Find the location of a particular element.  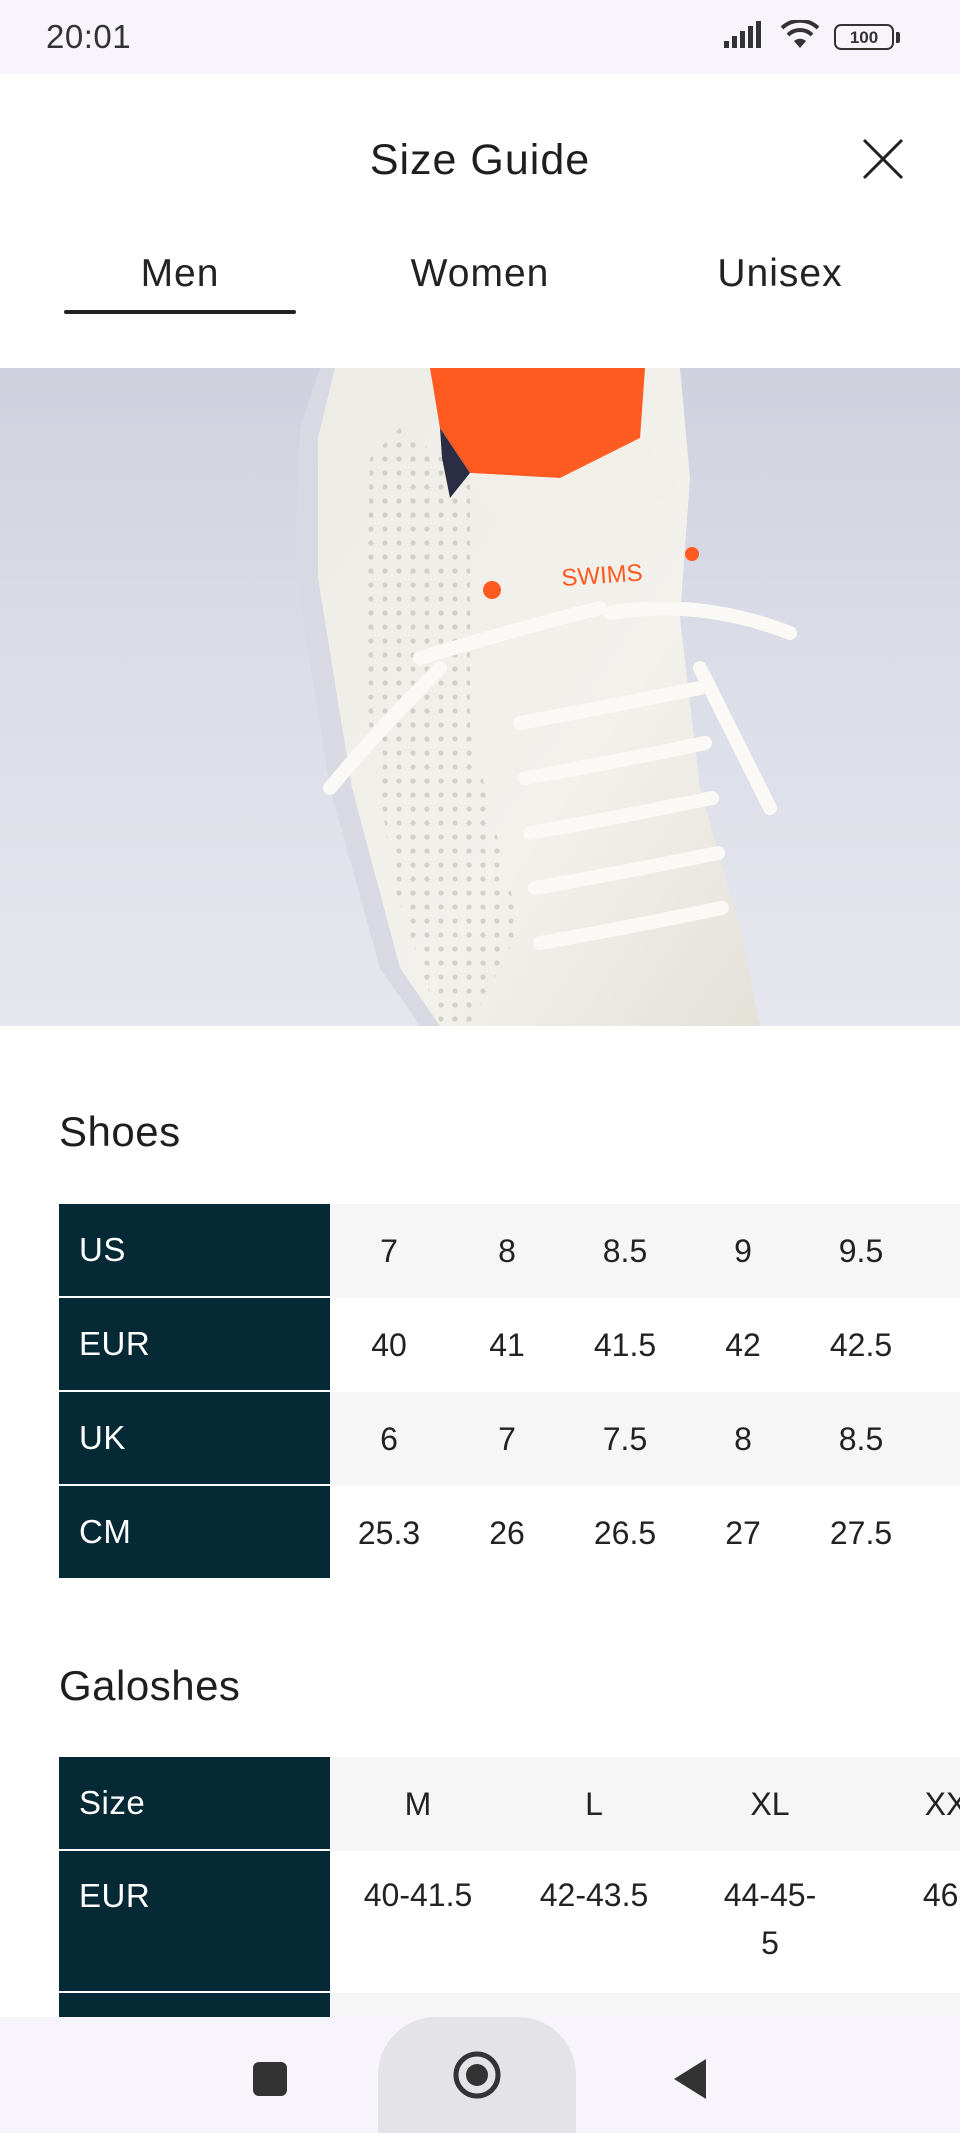

table-cell is located at coordinates (940, 1439).